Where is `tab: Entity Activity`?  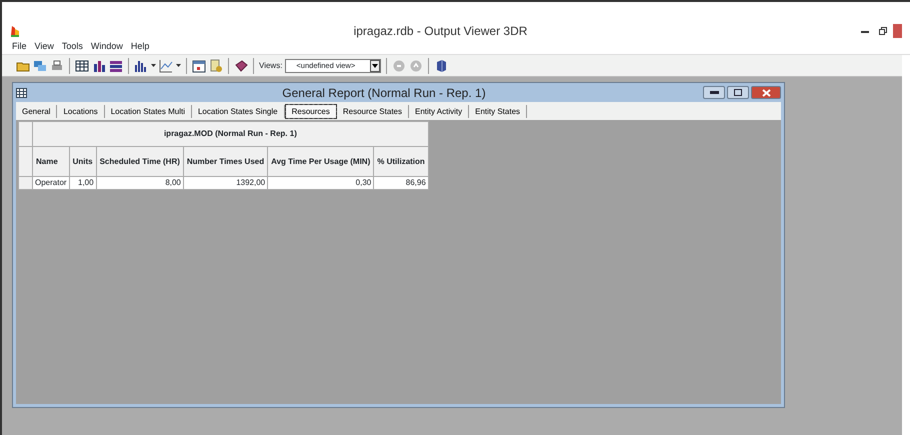
tab: Entity Activity is located at coordinates (439, 111).